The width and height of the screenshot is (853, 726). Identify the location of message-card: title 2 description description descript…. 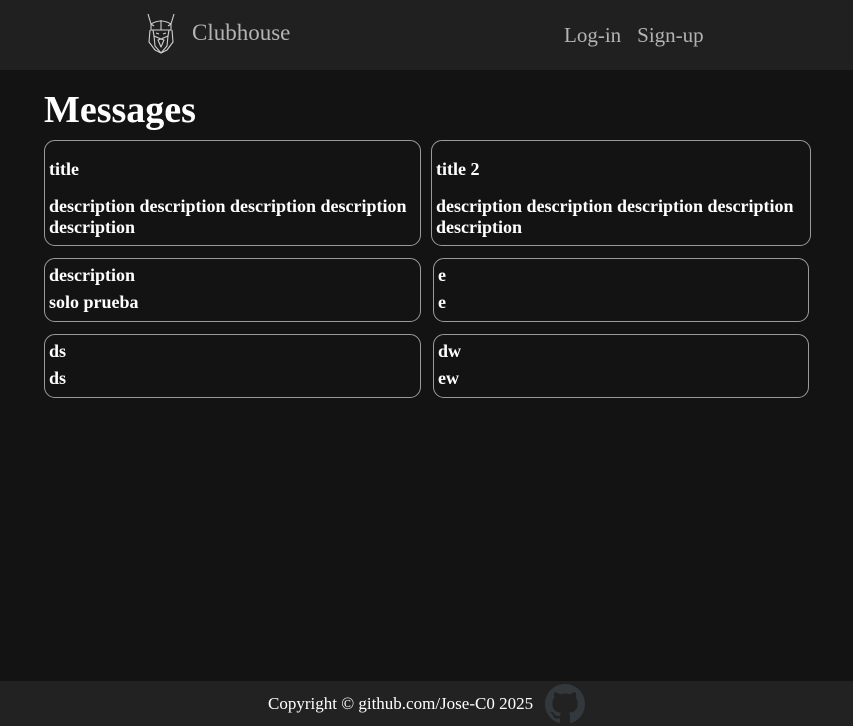
(621, 193).